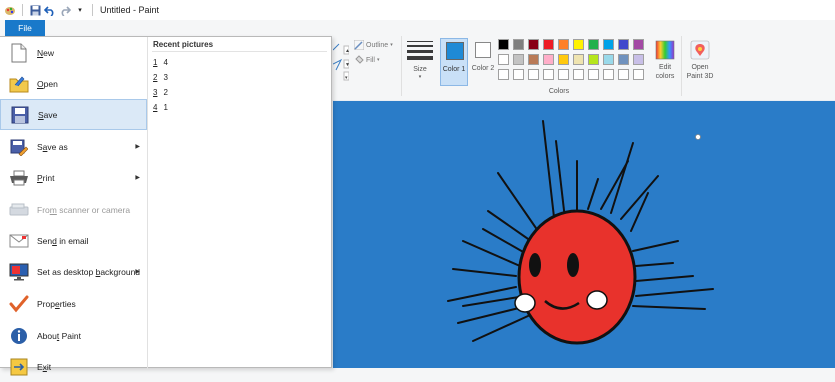 This screenshot has height=382, width=835. I want to click on menu-item-open: Open, so click(73, 83).